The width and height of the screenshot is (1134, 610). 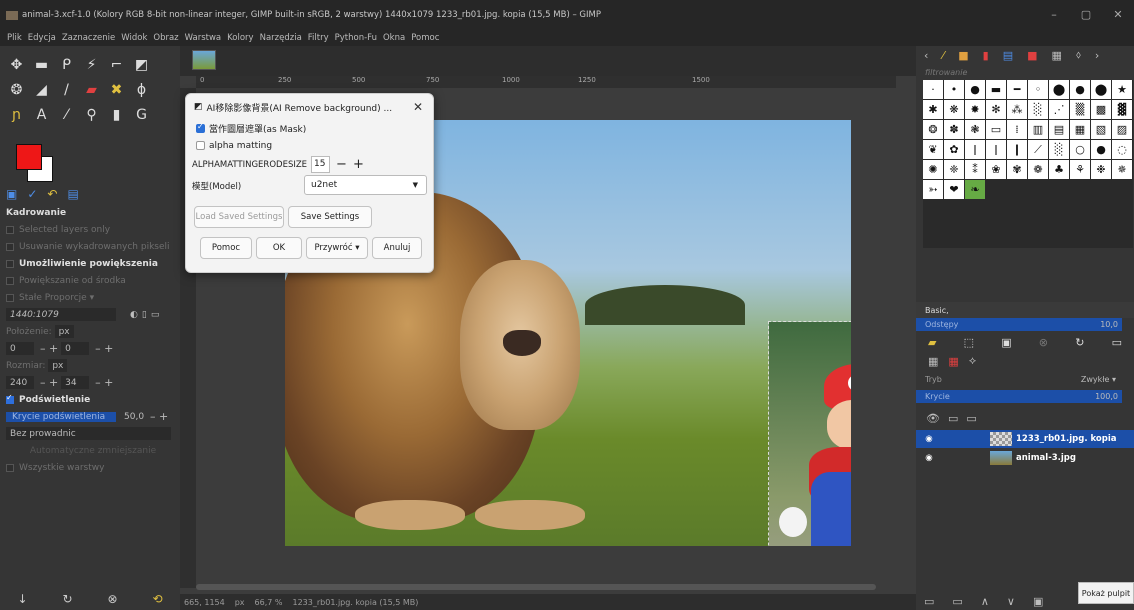 What do you see at coordinates (985, 601) in the screenshot?
I see `raise-layer-icon: ∧` at bounding box center [985, 601].